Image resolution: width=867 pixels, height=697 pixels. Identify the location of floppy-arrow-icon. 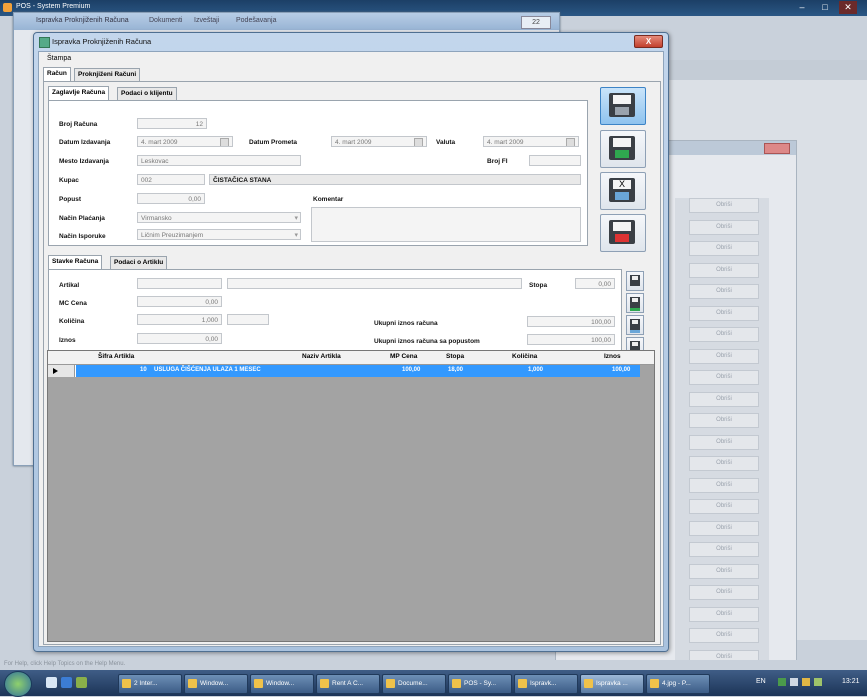
(635, 304).